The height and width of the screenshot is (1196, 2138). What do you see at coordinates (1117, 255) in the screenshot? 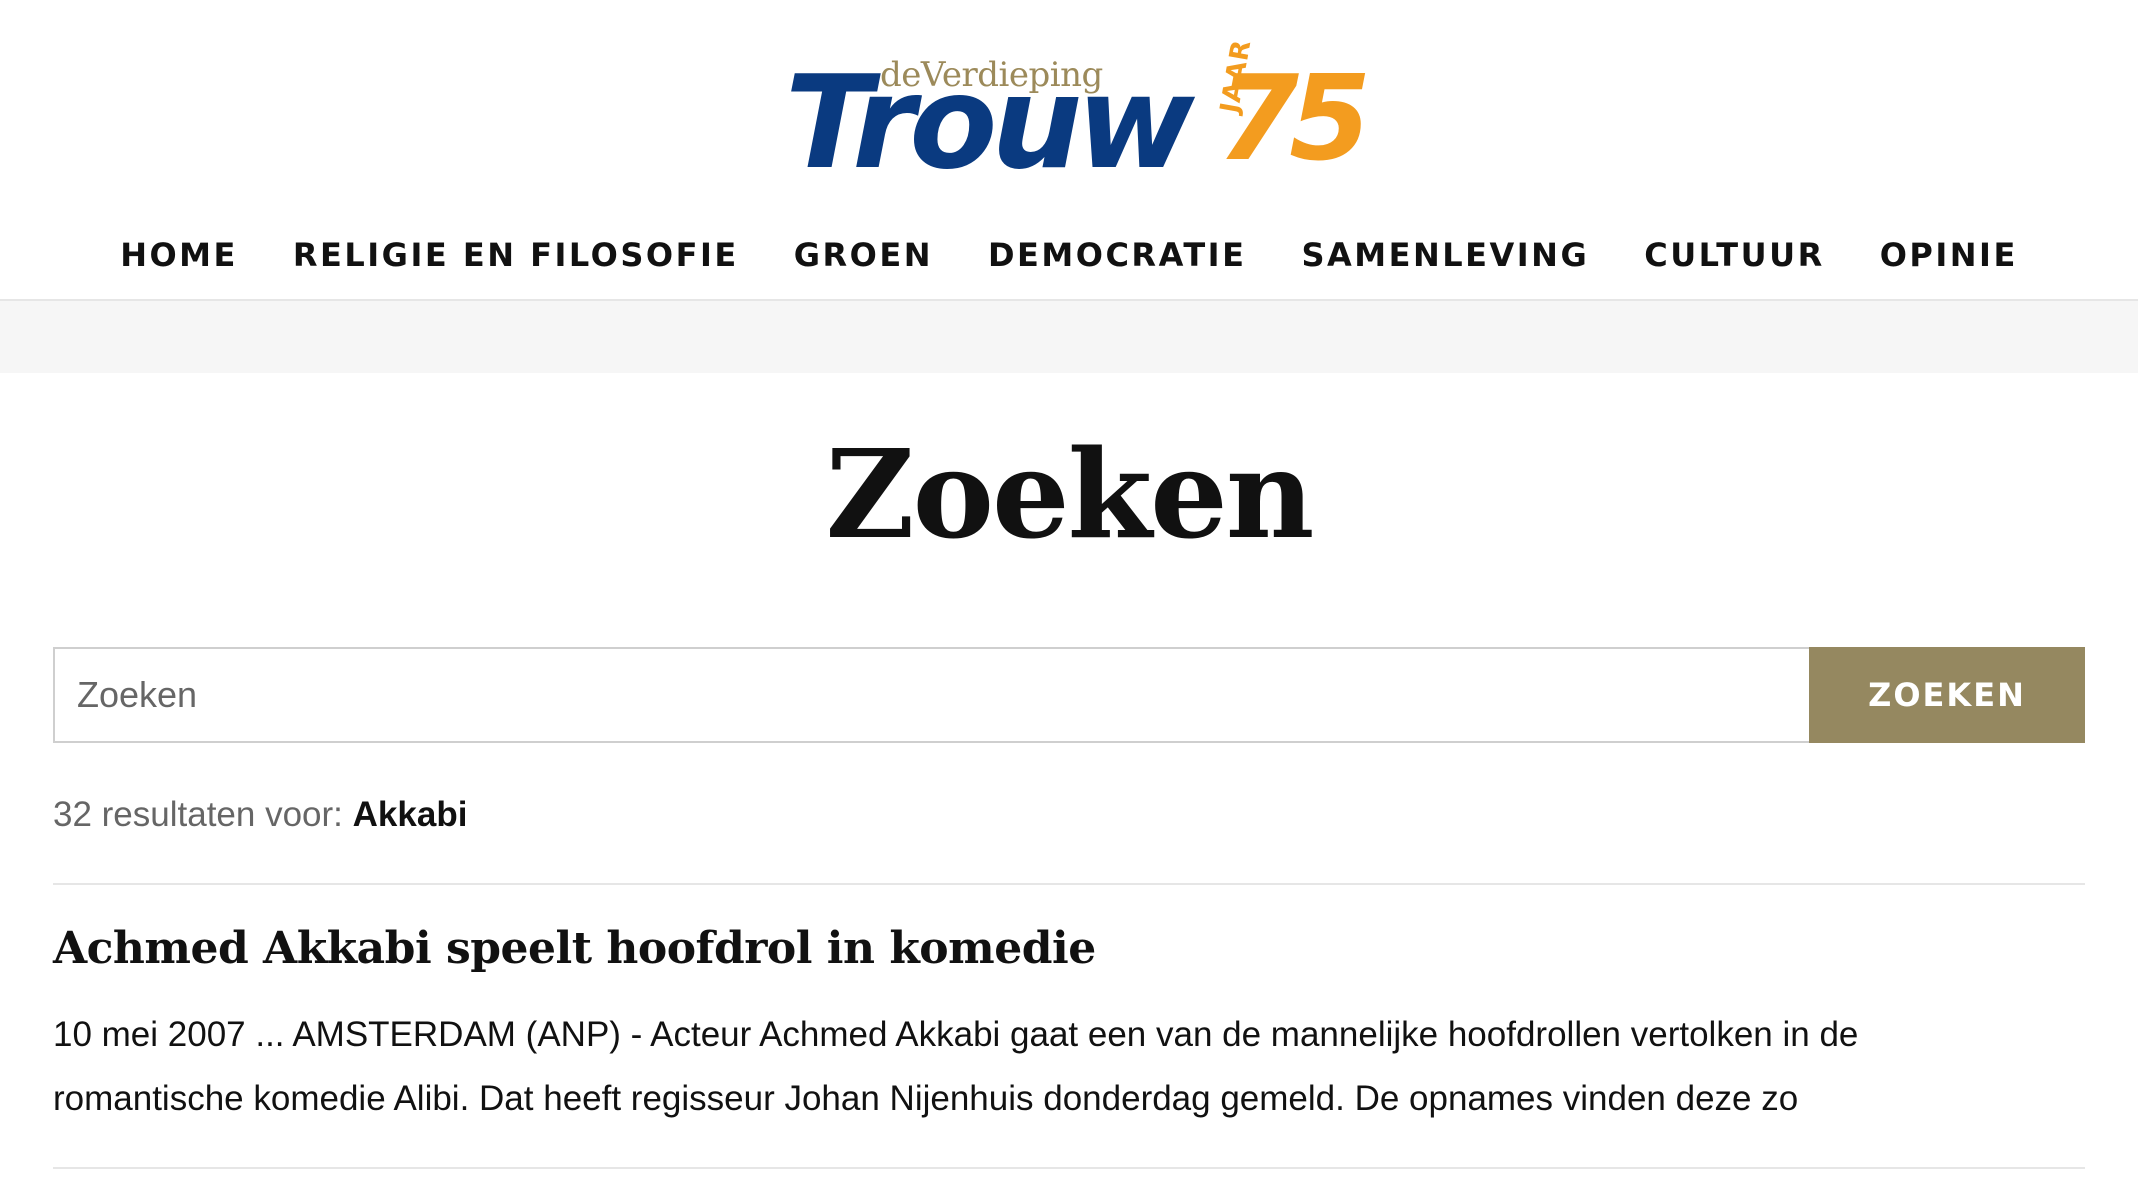
I see `nav-item-democratie: DEMOCRATIE` at bounding box center [1117, 255].